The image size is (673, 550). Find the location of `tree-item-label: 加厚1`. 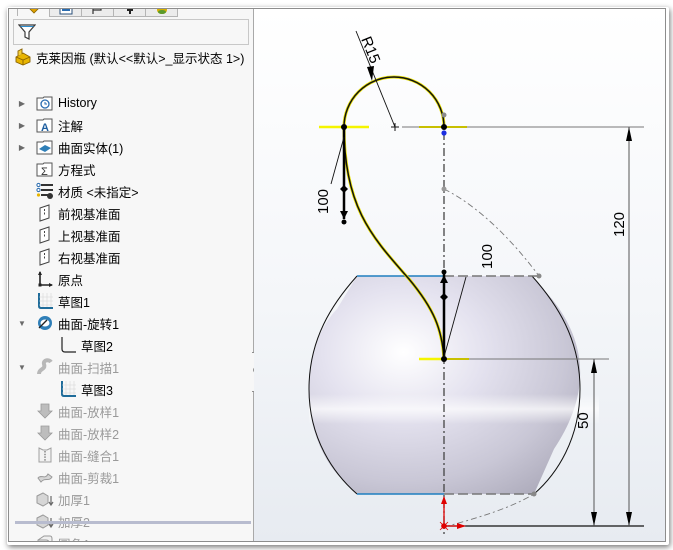

tree-item-label: 加厚1 is located at coordinates (74, 500).